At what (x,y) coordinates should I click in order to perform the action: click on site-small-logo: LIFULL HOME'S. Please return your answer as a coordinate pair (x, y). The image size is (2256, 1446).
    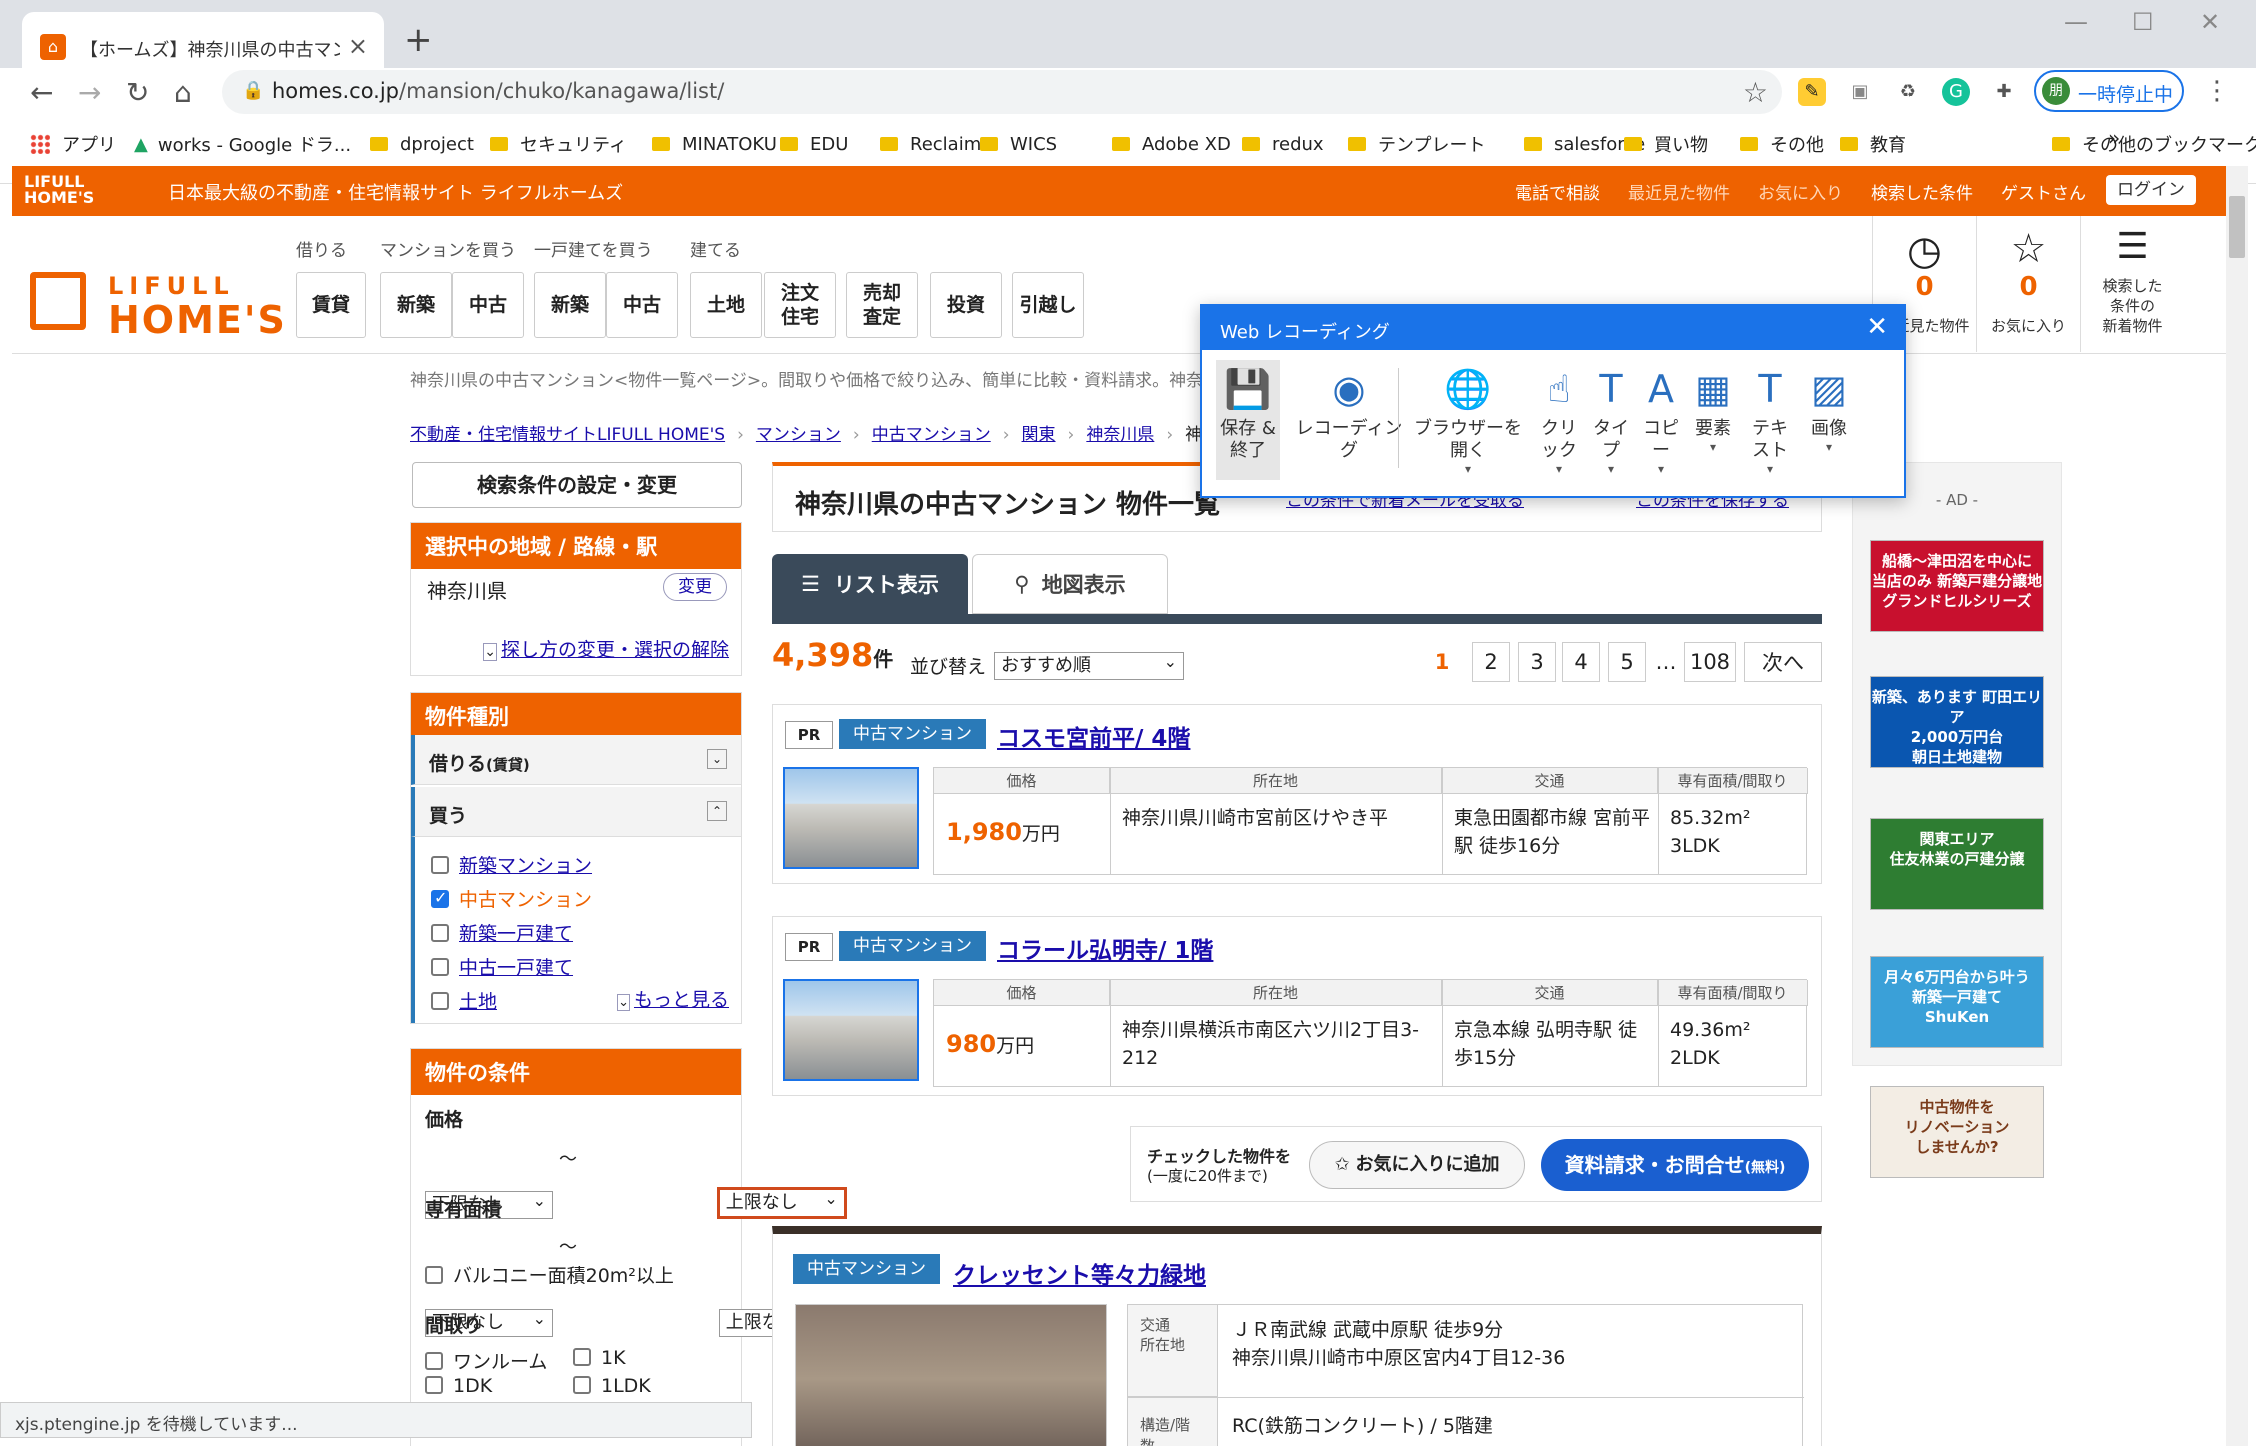
    Looking at the image, I should click on (59, 190).